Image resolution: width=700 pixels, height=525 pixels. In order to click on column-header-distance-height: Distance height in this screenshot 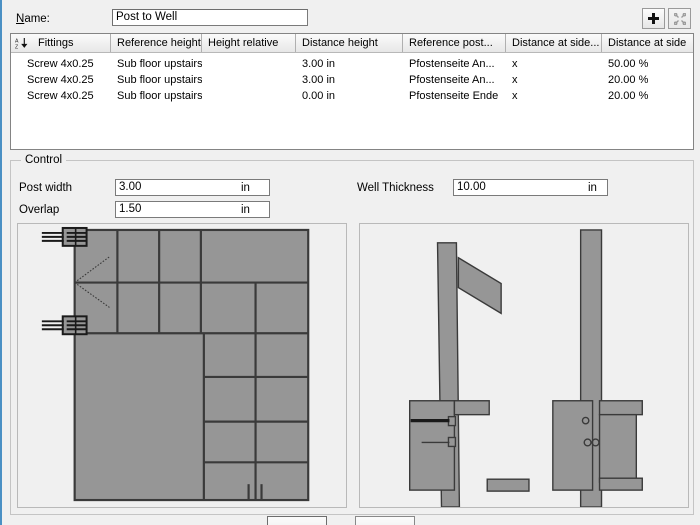, I will do `click(349, 43)`.